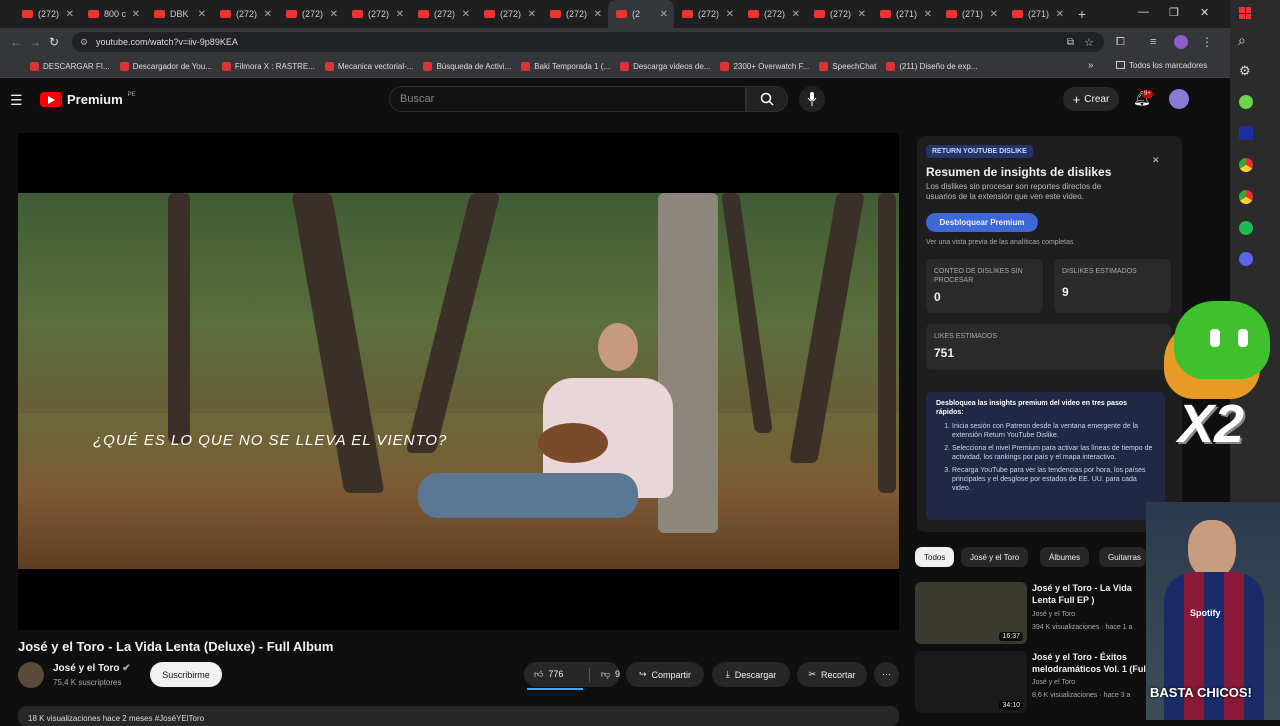 This screenshot has height=726, width=1280. Describe the element at coordinates (567, 99) in the screenshot. I see `search-input: Buscar` at that location.